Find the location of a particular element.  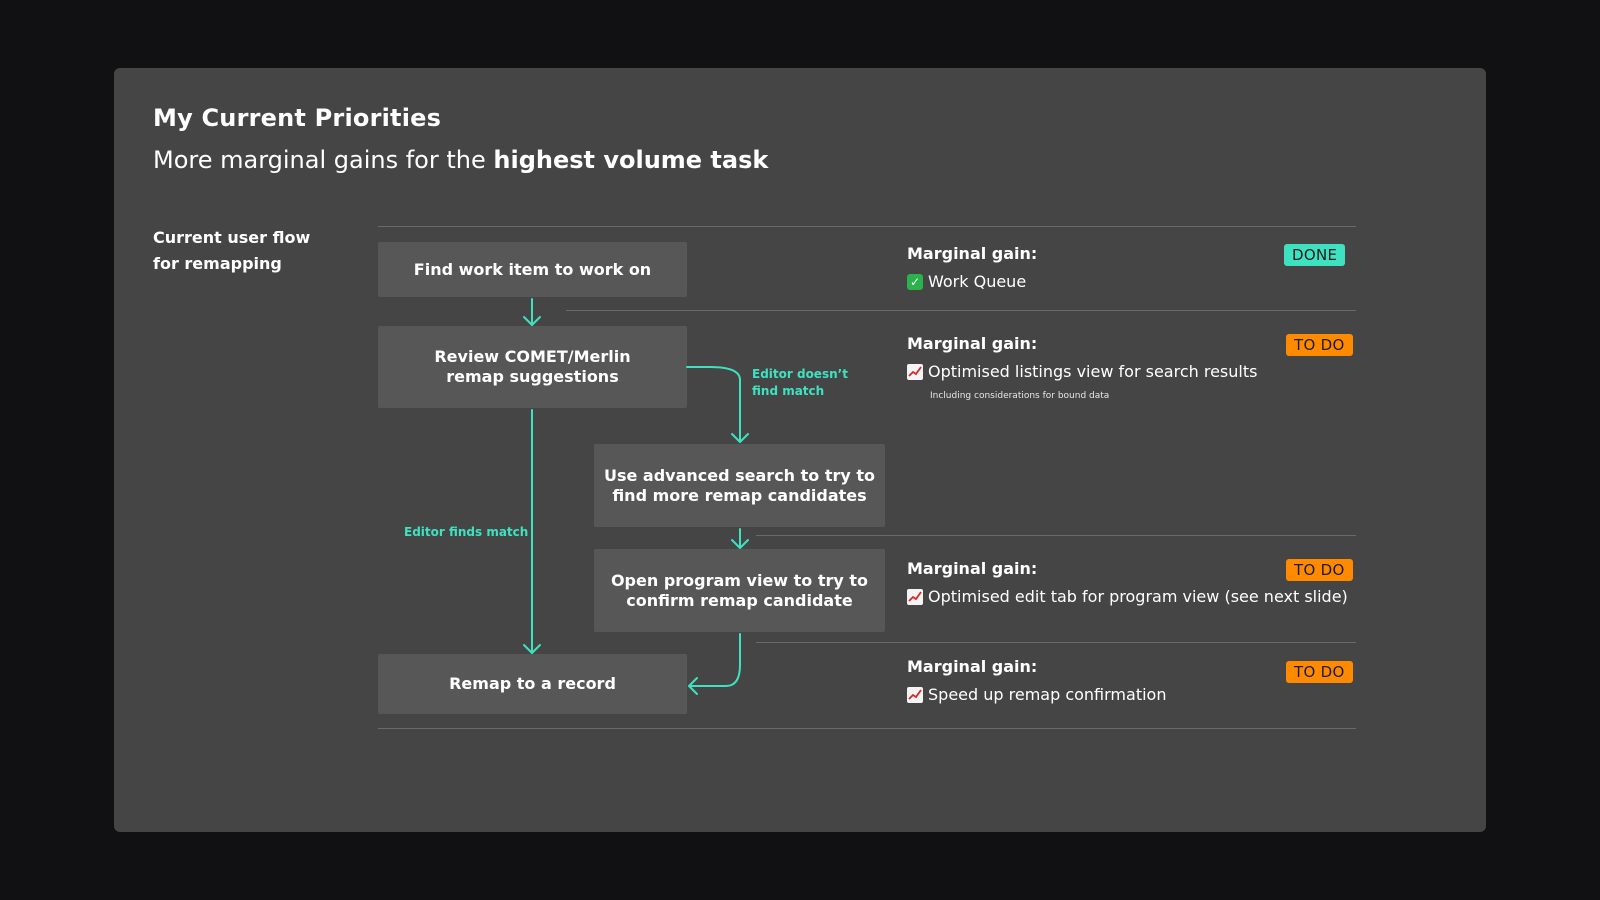

edge-label-match: Editor finds match is located at coordinates (466, 532).